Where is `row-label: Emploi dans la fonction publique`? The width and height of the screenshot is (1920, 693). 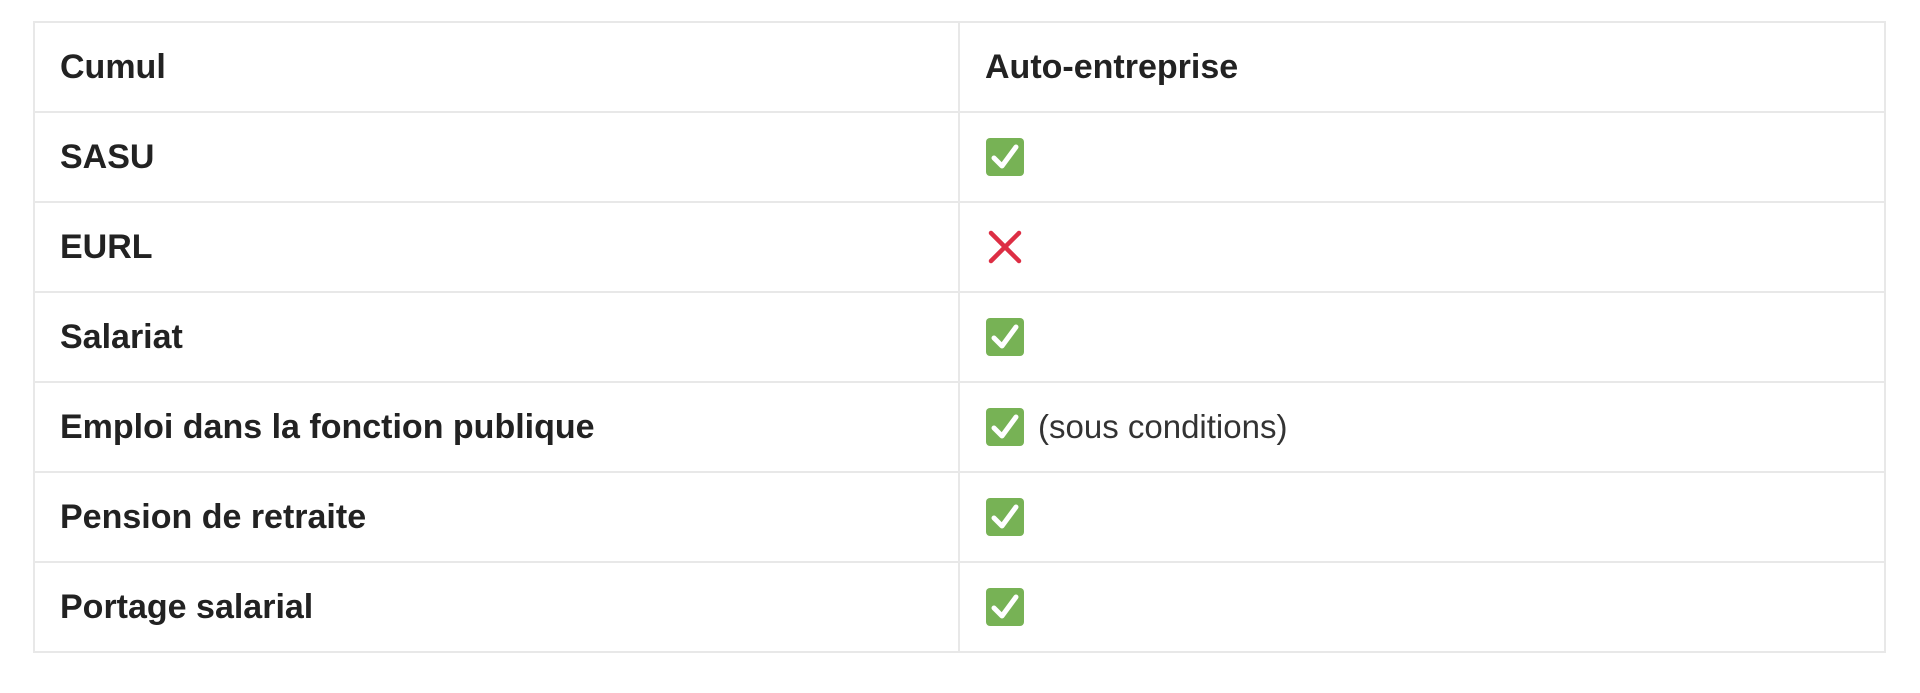
row-label: Emploi dans la fonction publique is located at coordinates (496, 427).